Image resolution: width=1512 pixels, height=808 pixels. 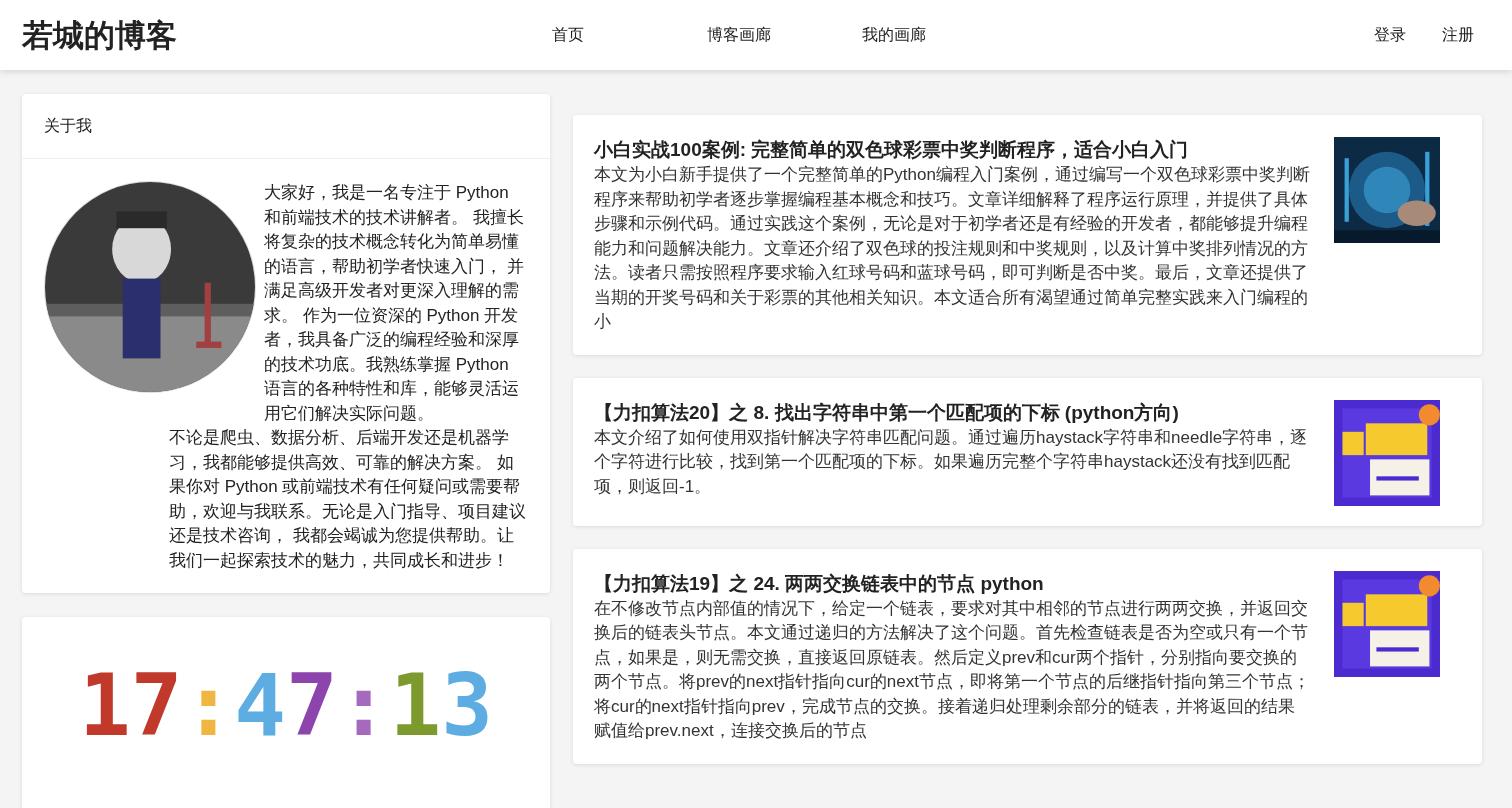 I want to click on auth-link: 登录, so click(x=1390, y=35).